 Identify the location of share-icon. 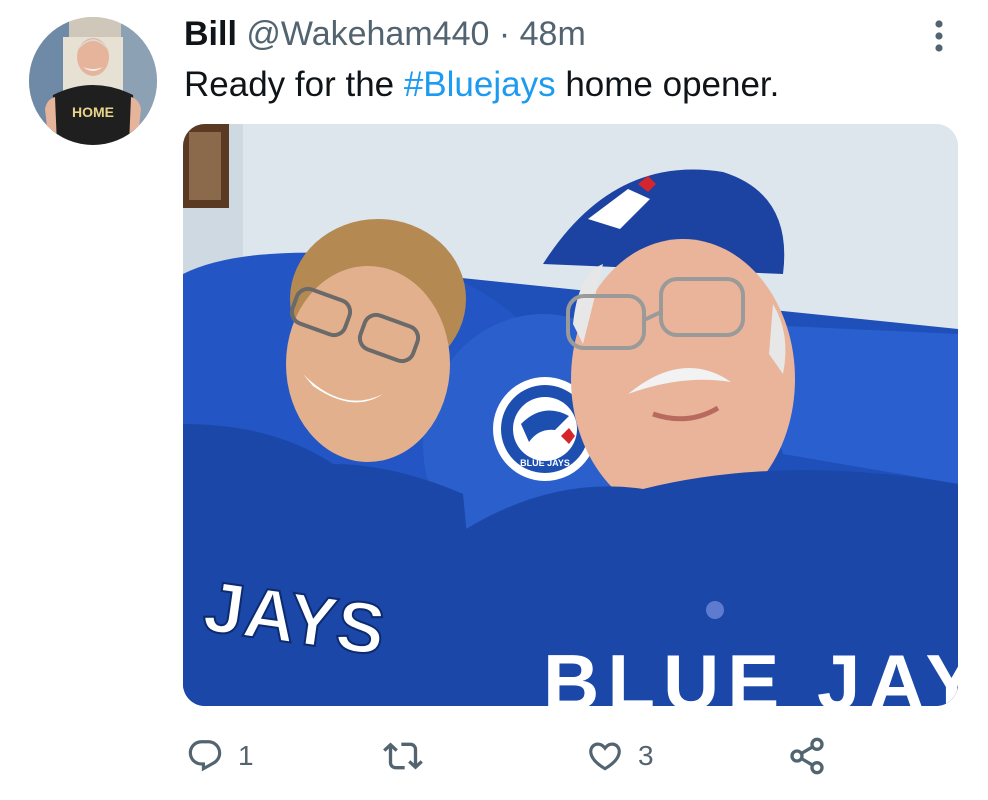
(807, 756).